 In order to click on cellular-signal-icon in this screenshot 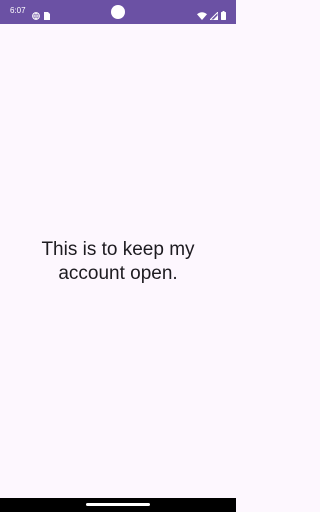, I will do `click(213, 16)`.